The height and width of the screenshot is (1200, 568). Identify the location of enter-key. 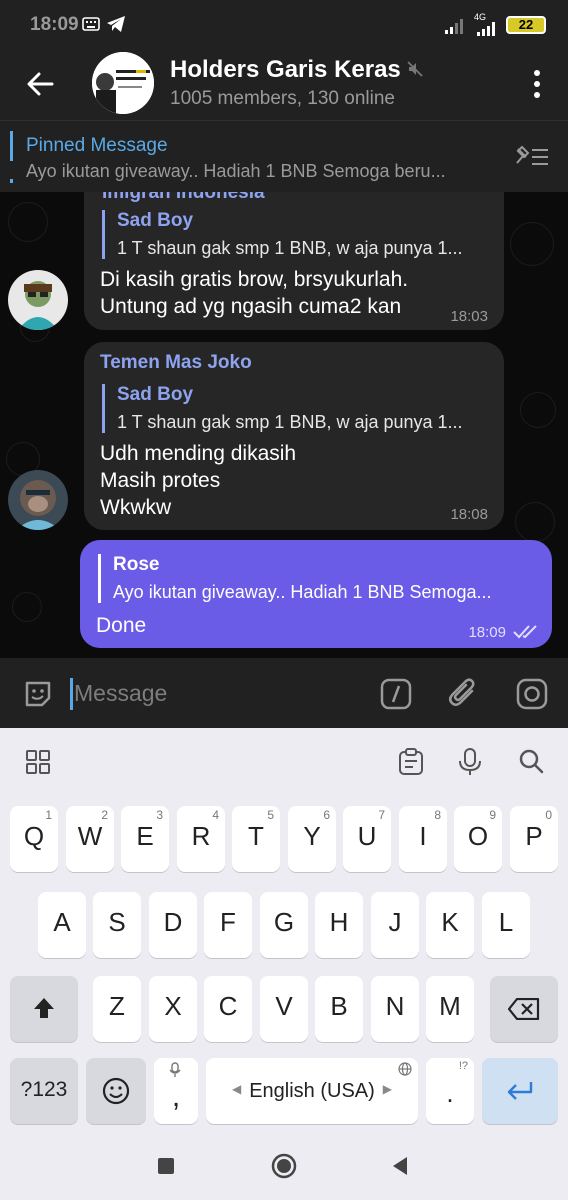
(520, 1091).